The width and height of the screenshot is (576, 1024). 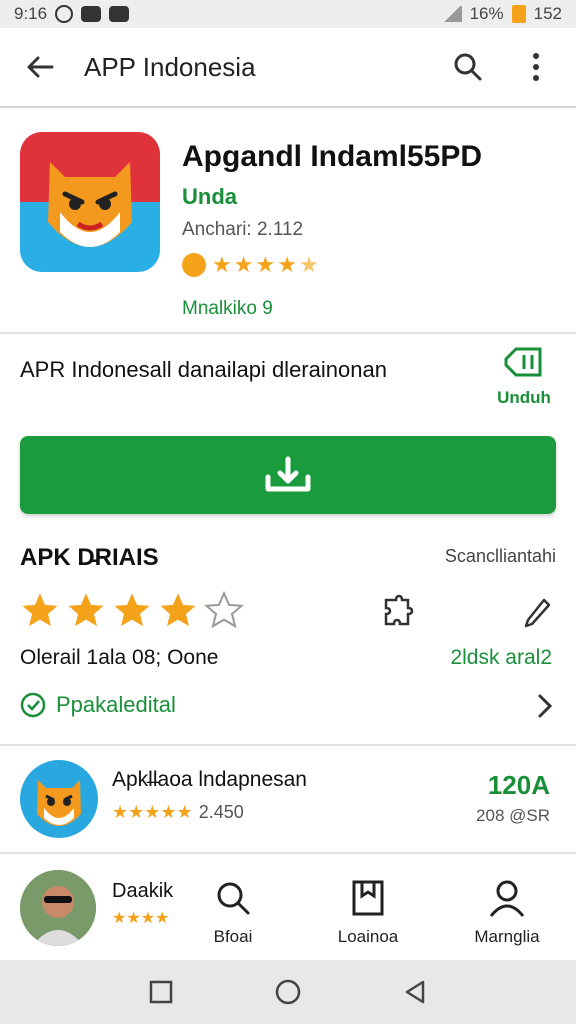 What do you see at coordinates (116, 704) in the screenshot?
I see `verified-label: Ppakaledital` at bounding box center [116, 704].